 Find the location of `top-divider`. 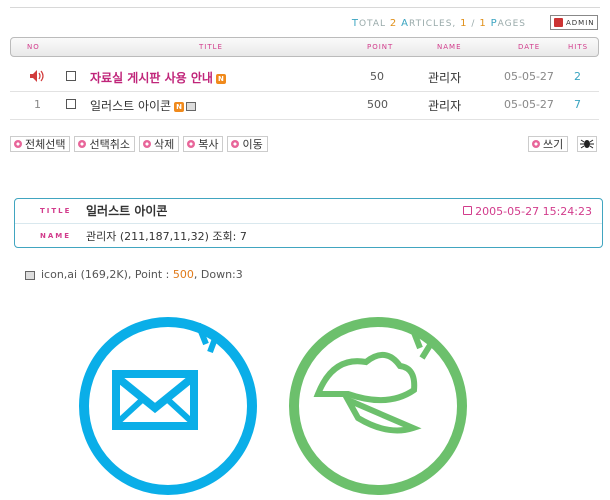

top-divider is located at coordinates (305, 7).